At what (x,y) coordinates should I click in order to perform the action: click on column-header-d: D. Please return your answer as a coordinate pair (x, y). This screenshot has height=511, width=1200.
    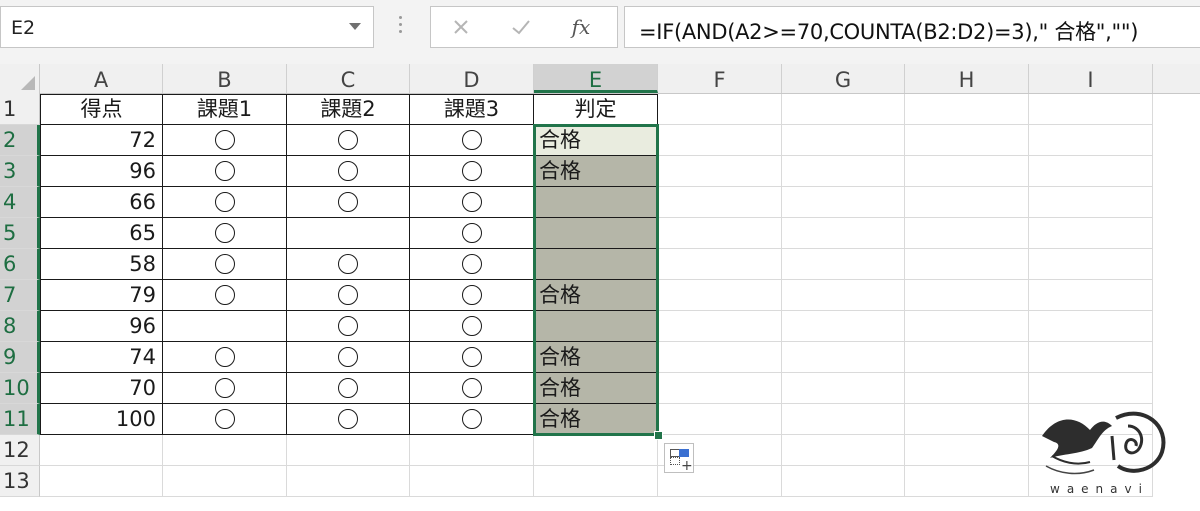
    Looking at the image, I should click on (472, 78).